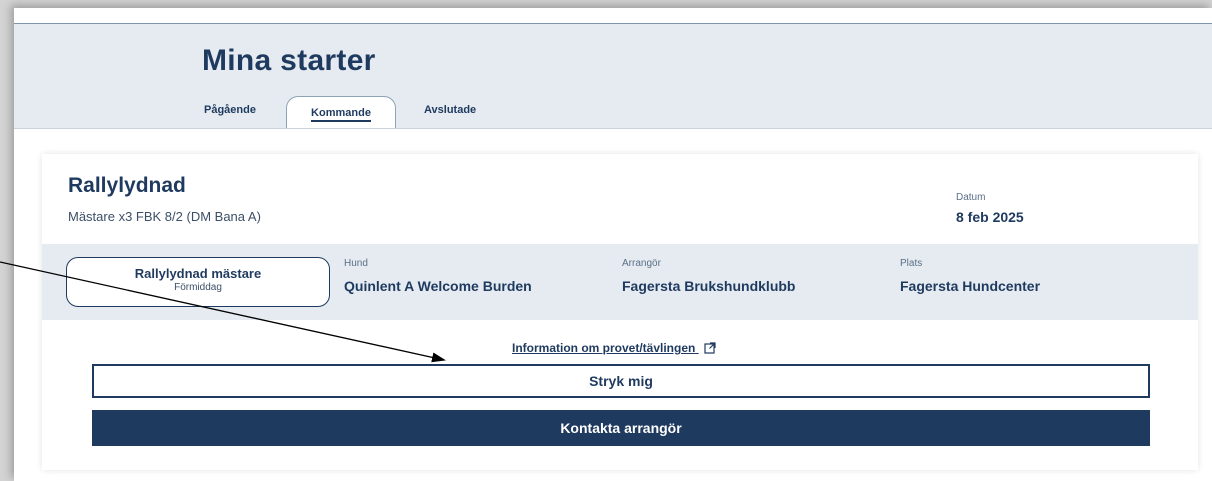  Describe the element at coordinates (127, 185) in the screenshot. I see `event-title: Rallylydnad` at that location.